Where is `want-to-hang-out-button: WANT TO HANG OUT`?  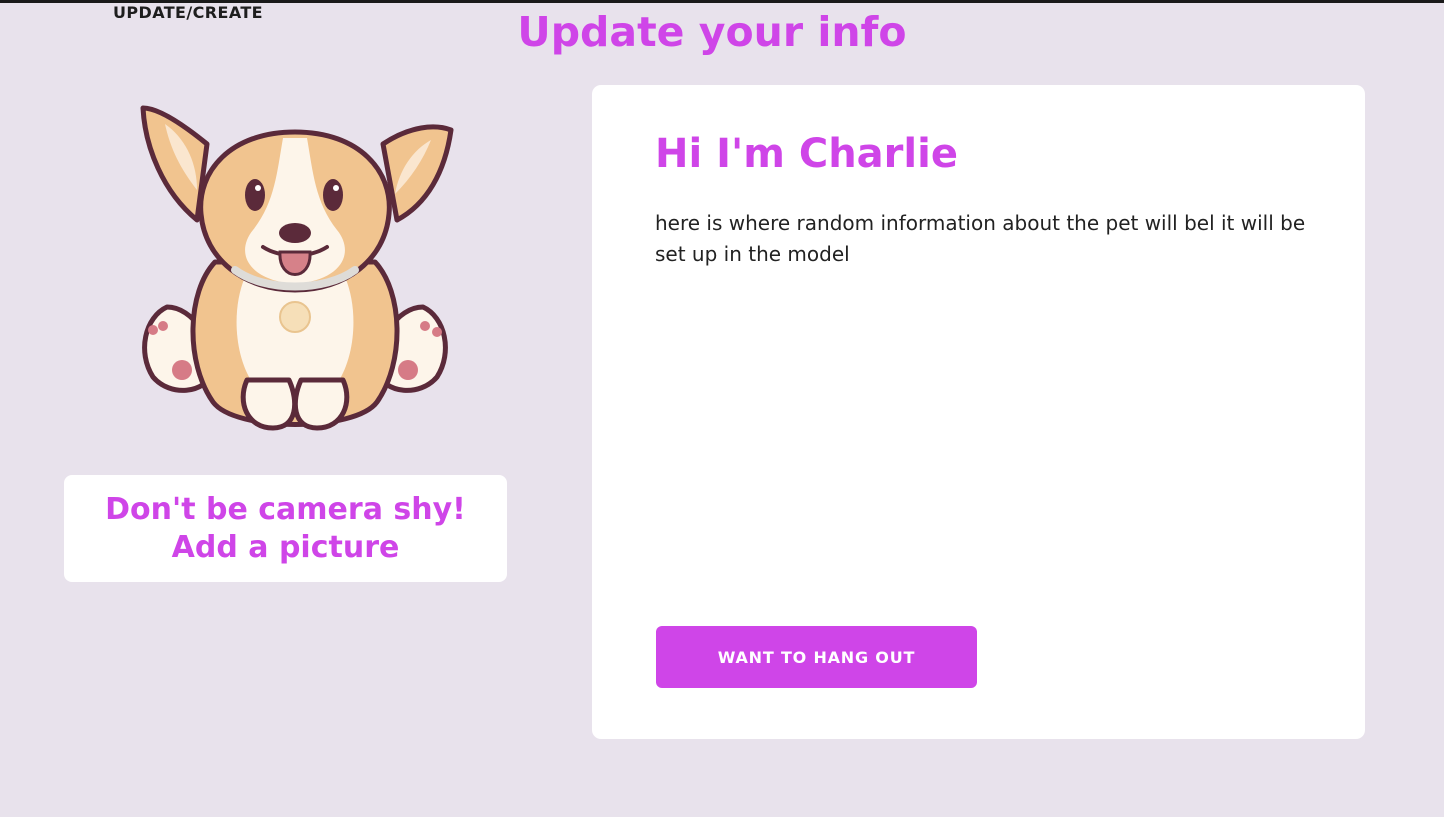 want-to-hang-out-button: WANT TO HANG OUT is located at coordinates (816, 657).